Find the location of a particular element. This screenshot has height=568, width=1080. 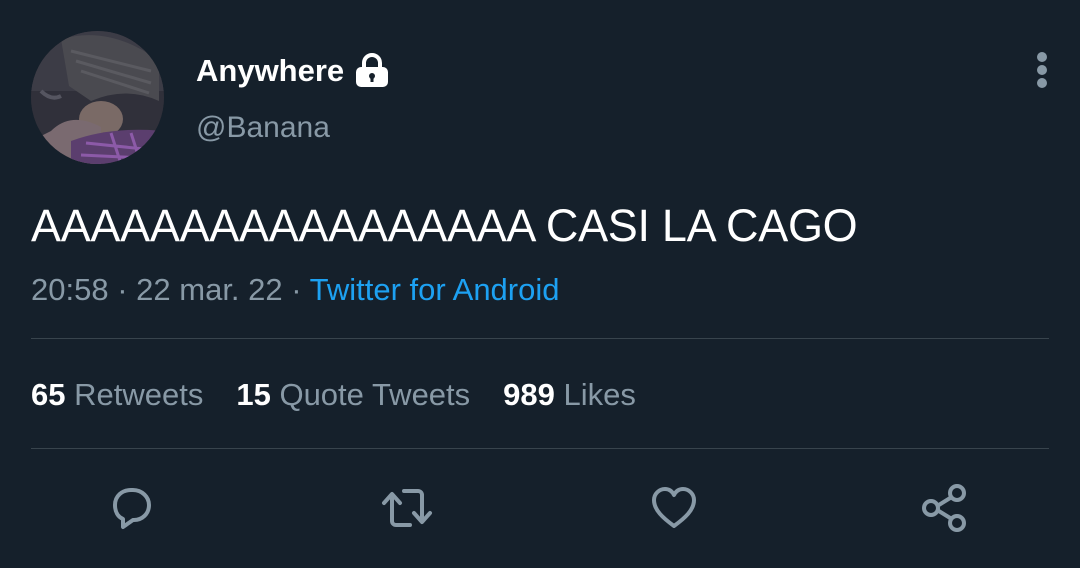

retweets-label: Retweets is located at coordinates (139, 394).